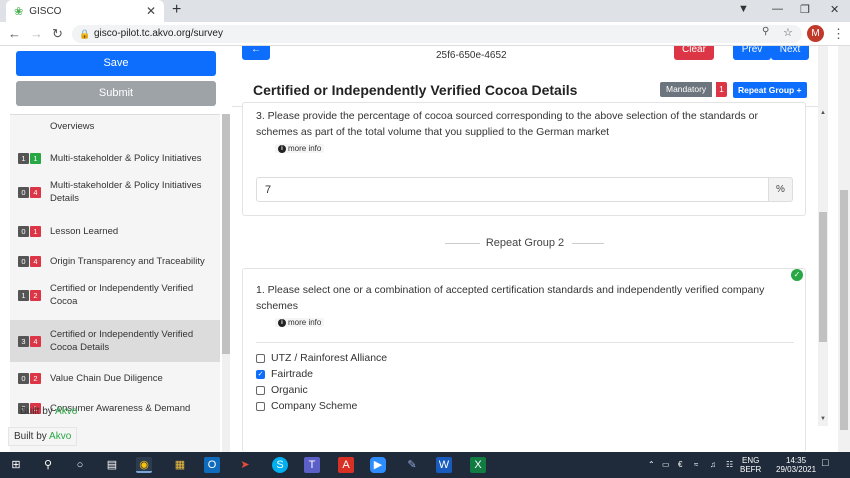 The width and height of the screenshot is (850, 478). I want to click on sidebar-item-value-chain: 02 Value Chain Due Diligence, so click(115, 378).